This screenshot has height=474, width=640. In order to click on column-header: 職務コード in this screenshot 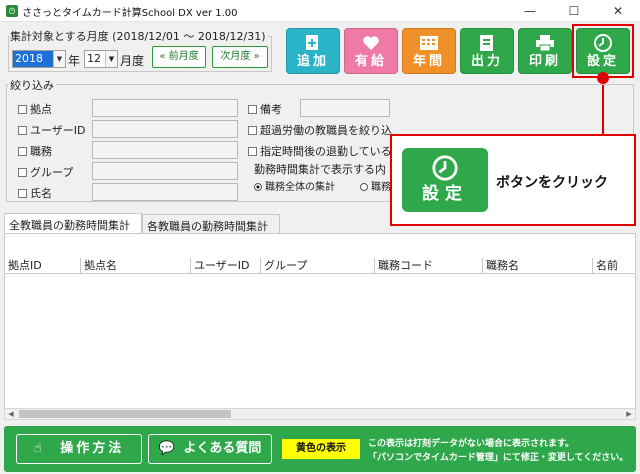, I will do `click(429, 266)`.